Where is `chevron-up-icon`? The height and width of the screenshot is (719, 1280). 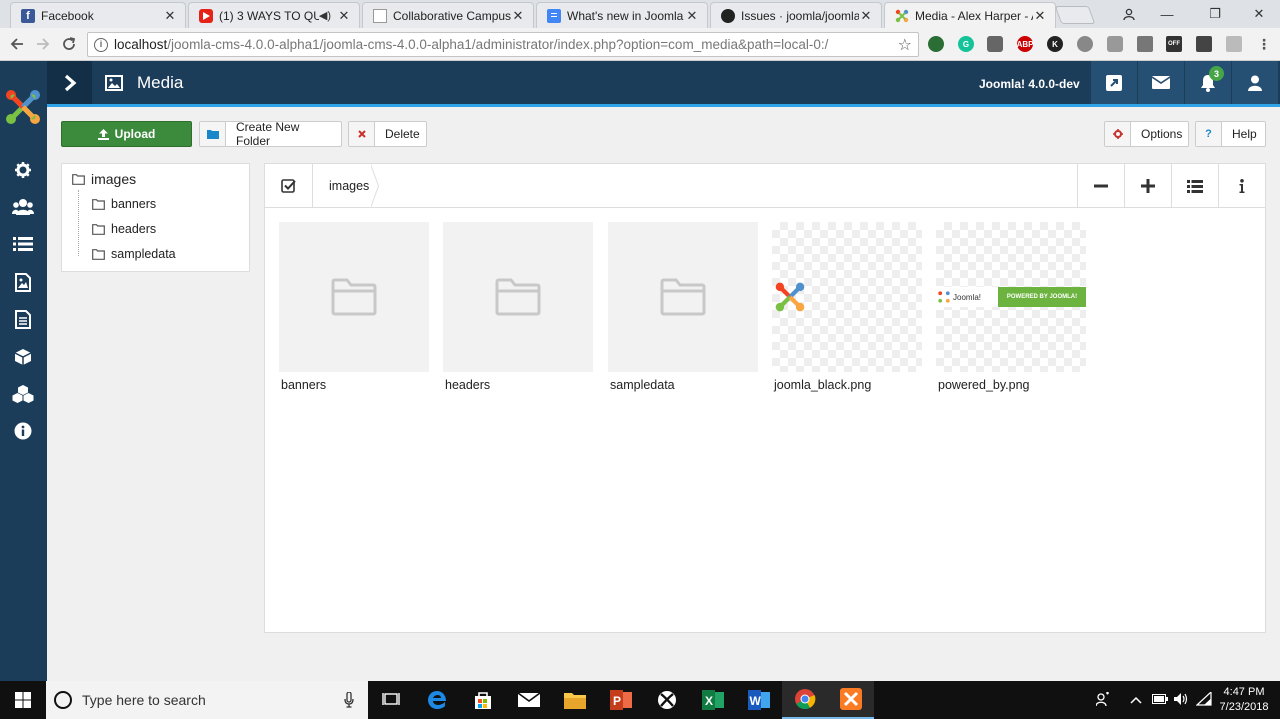 chevron-up-icon is located at coordinates (1136, 699).